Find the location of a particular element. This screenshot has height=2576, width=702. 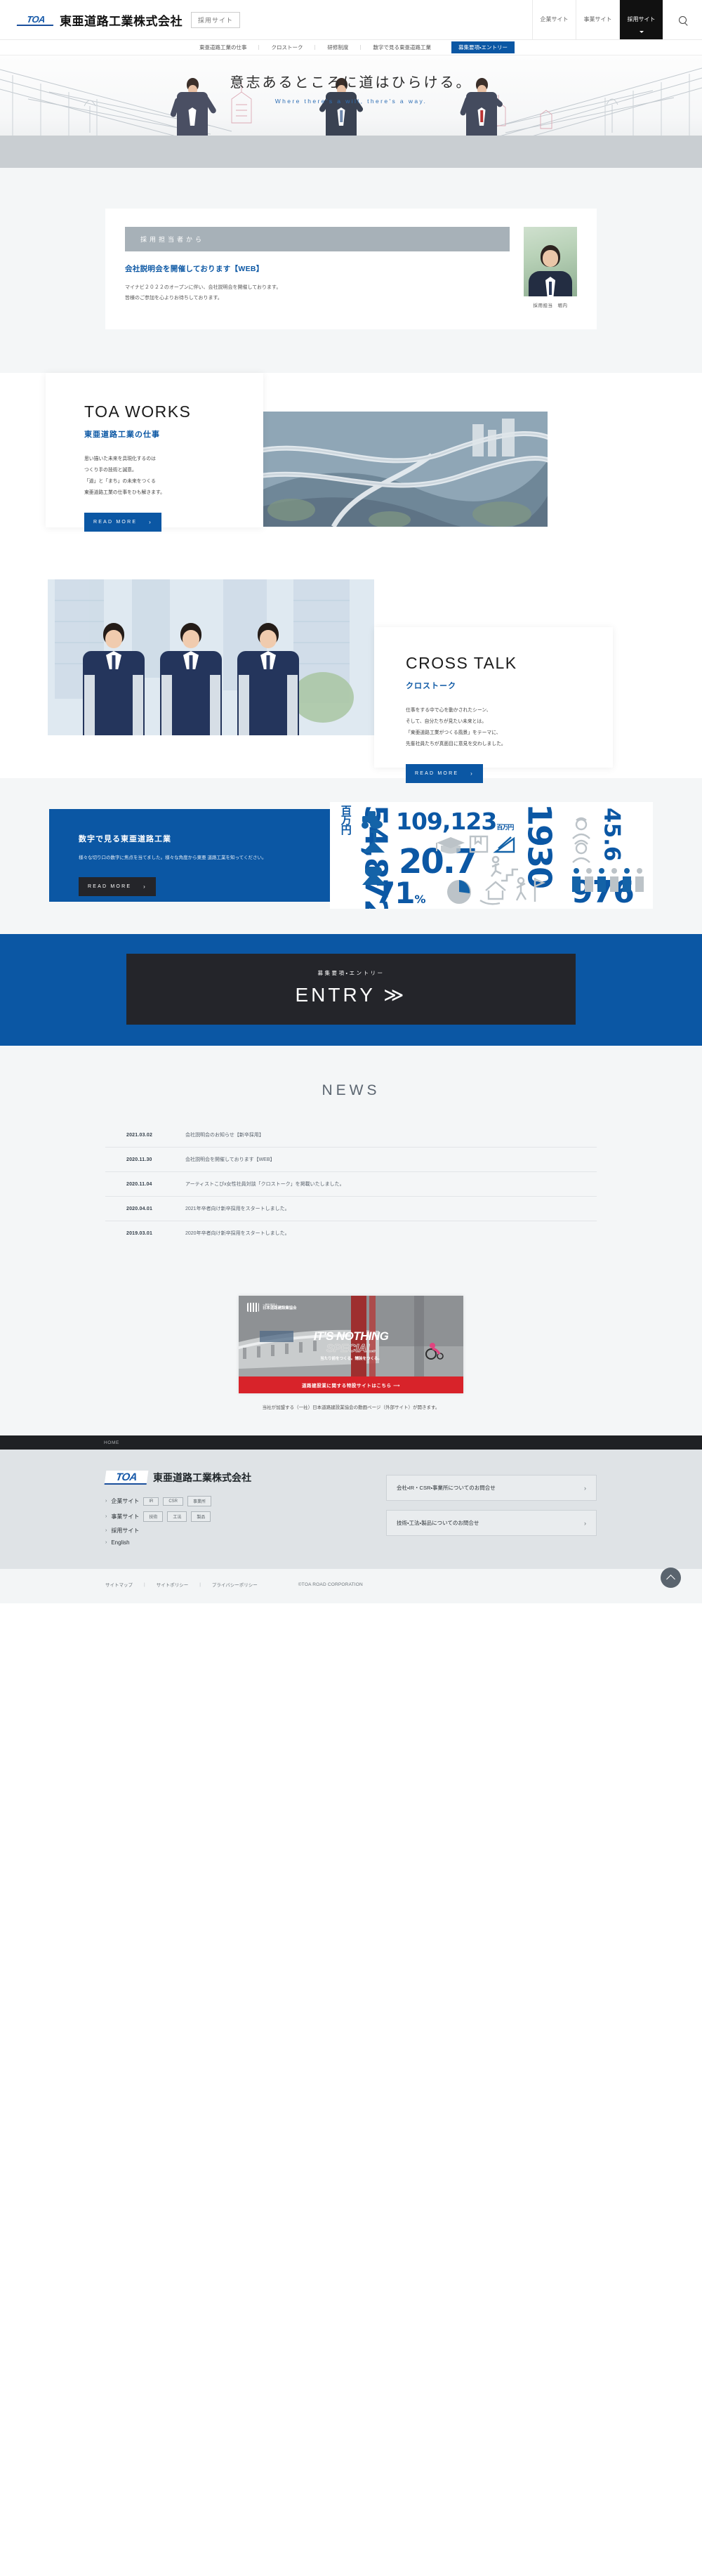

footer-tag-csr: CSR is located at coordinates (173, 1501).